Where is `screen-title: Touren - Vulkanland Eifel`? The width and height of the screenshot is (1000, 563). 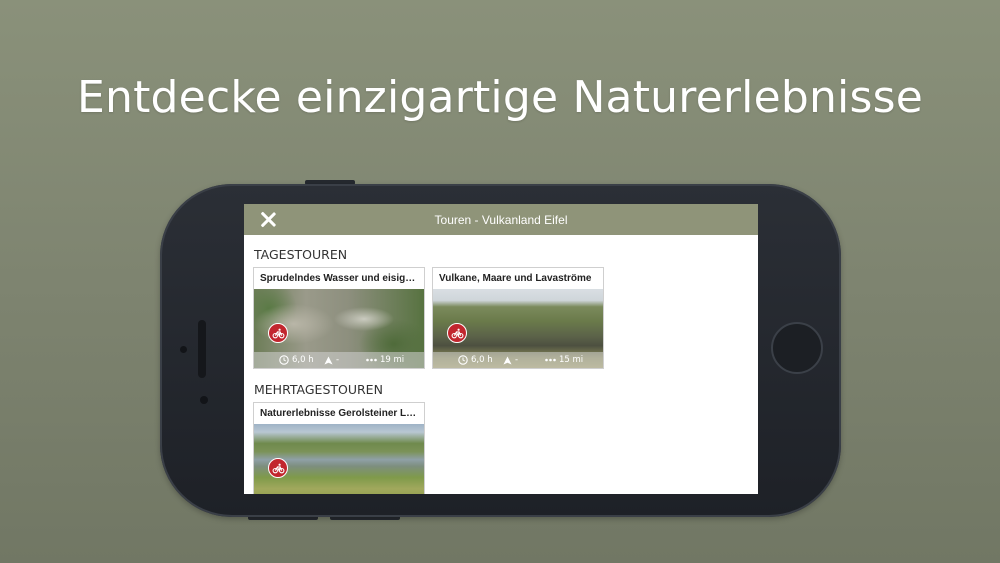
screen-title: Touren - Vulkanland Eifel is located at coordinates (501, 219).